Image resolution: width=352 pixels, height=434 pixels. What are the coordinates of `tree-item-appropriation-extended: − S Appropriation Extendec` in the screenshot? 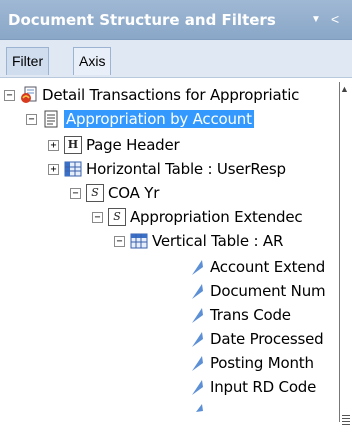 It's located at (197, 217).